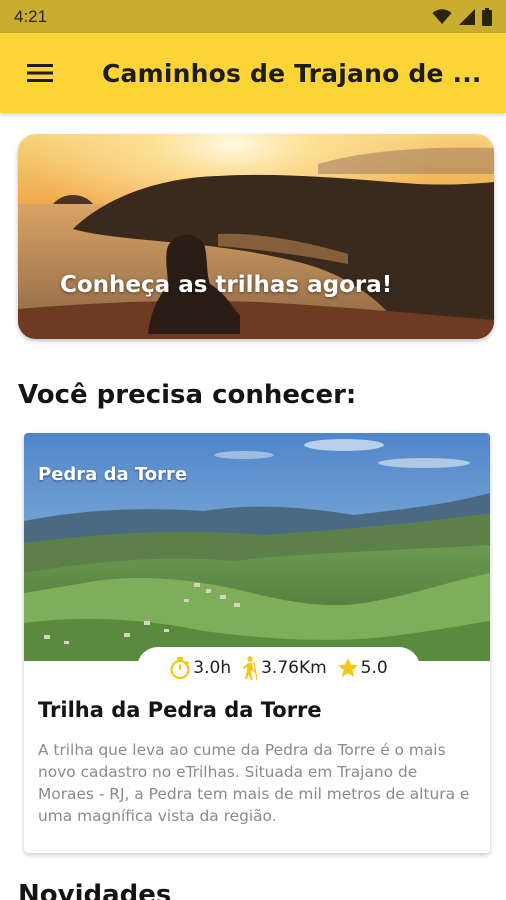  I want to click on status-time: 4:21, so click(31, 16).